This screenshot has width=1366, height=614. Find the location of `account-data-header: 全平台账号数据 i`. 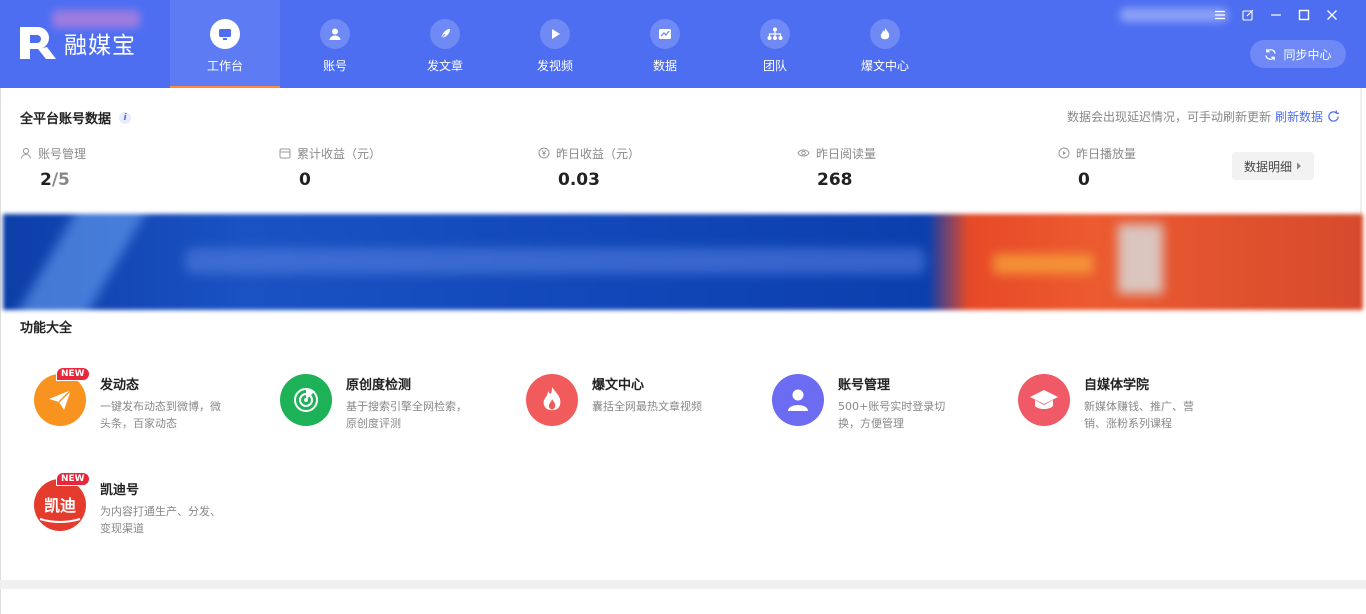

account-data-header: 全平台账号数据 i is located at coordinates (76, 117).